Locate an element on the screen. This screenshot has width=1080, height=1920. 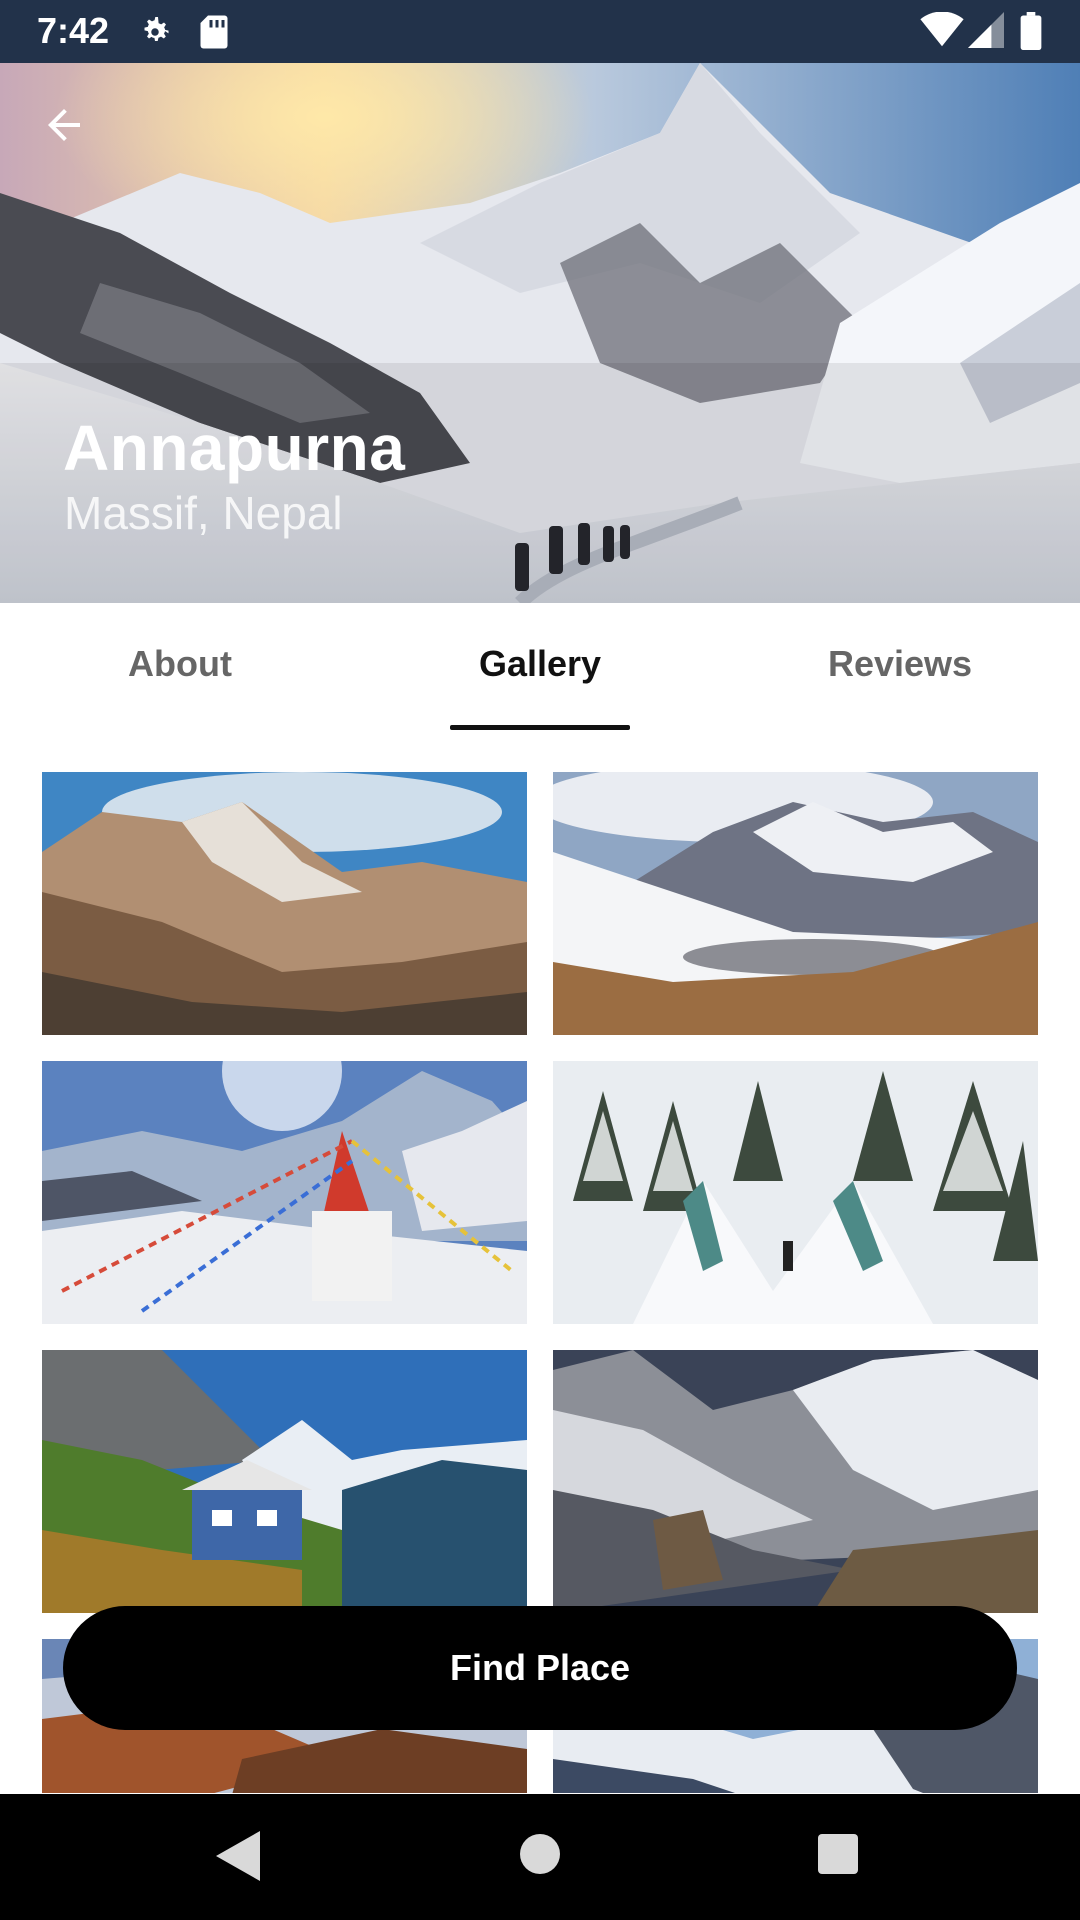
status-bar: 7:42 is located at coordinates (540, 31).